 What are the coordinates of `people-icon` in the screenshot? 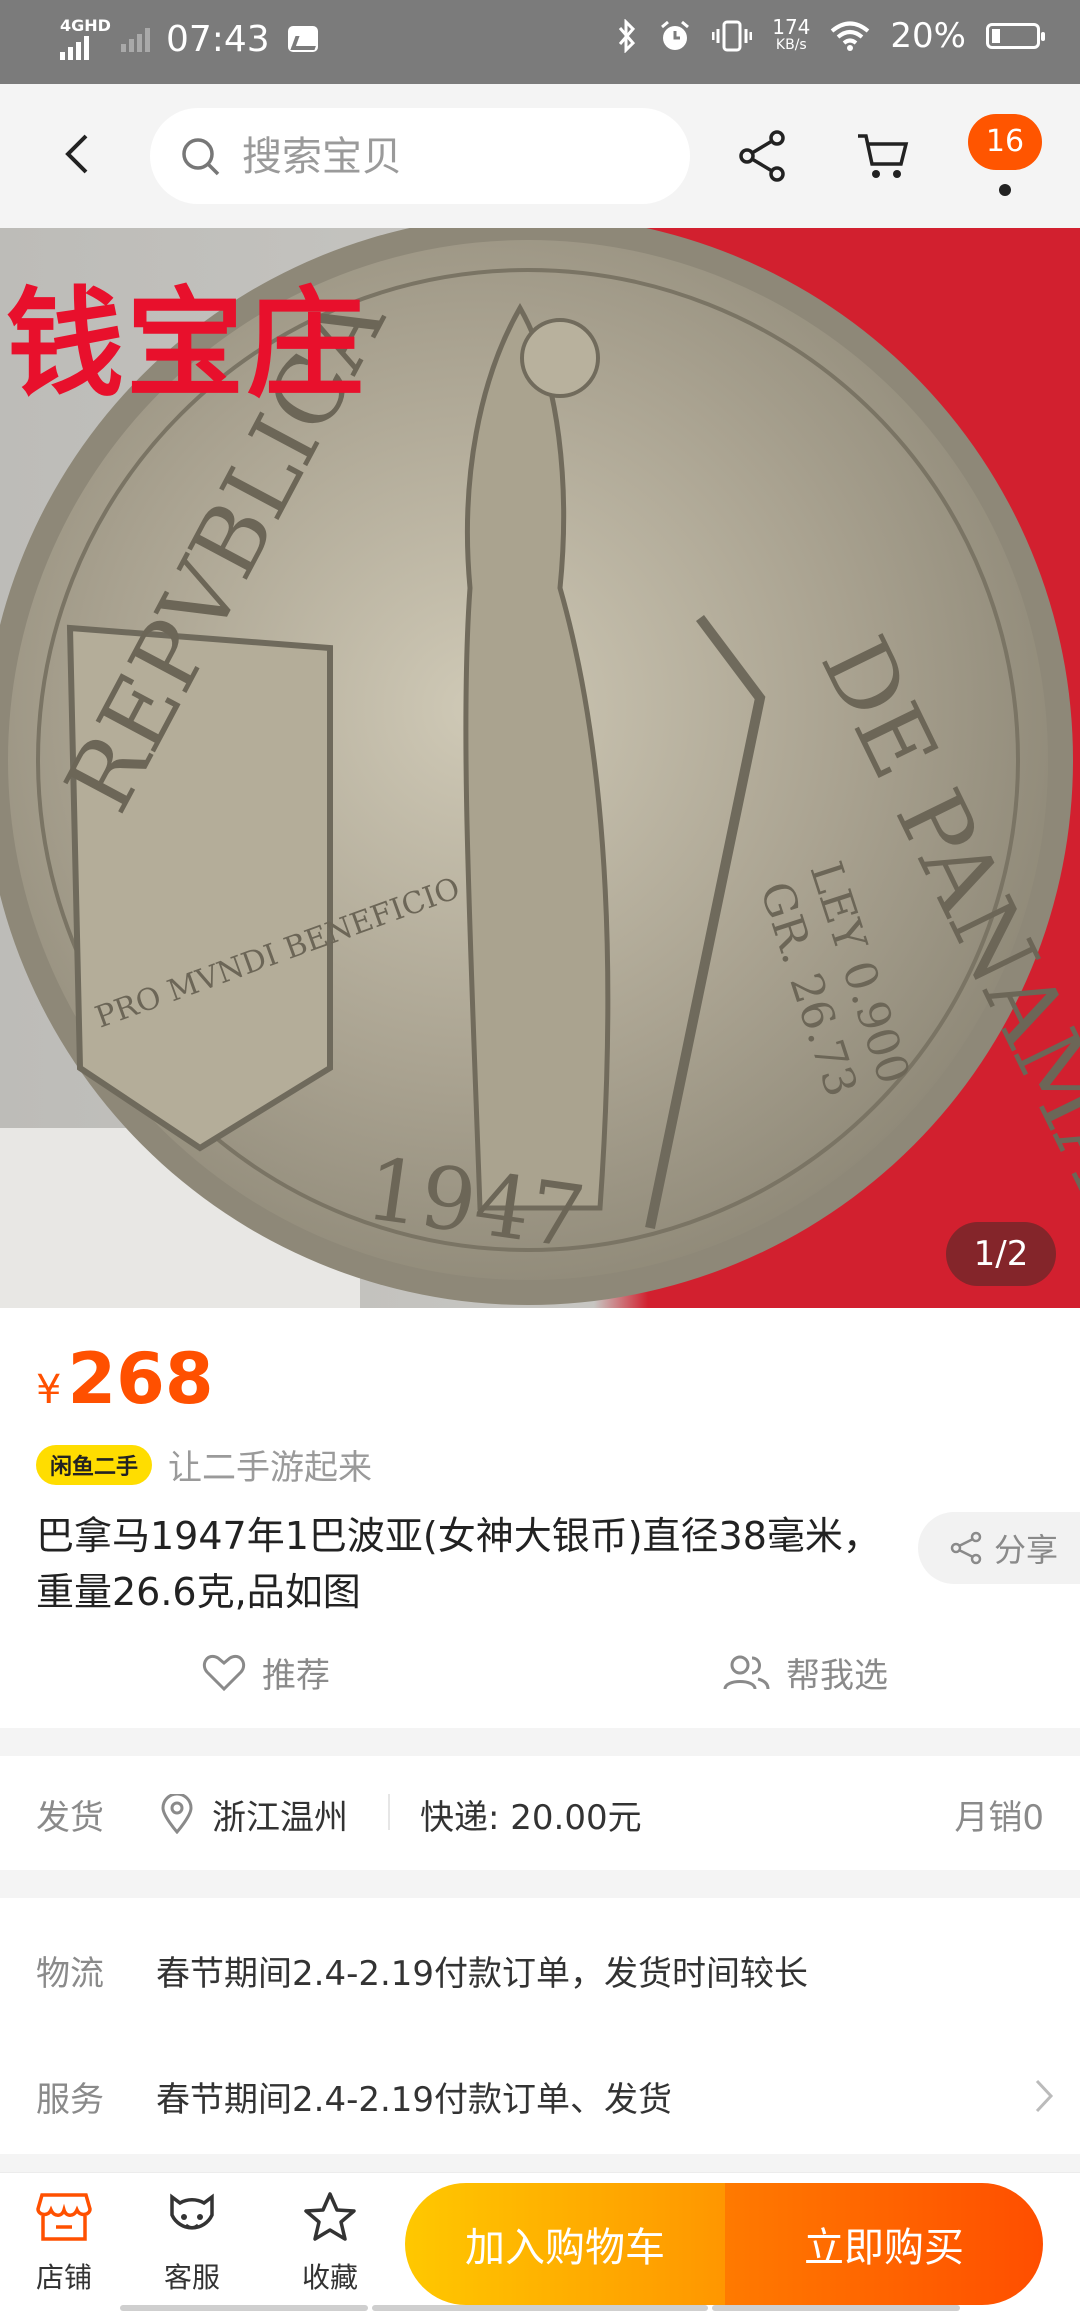 It's located at (746, 1672).